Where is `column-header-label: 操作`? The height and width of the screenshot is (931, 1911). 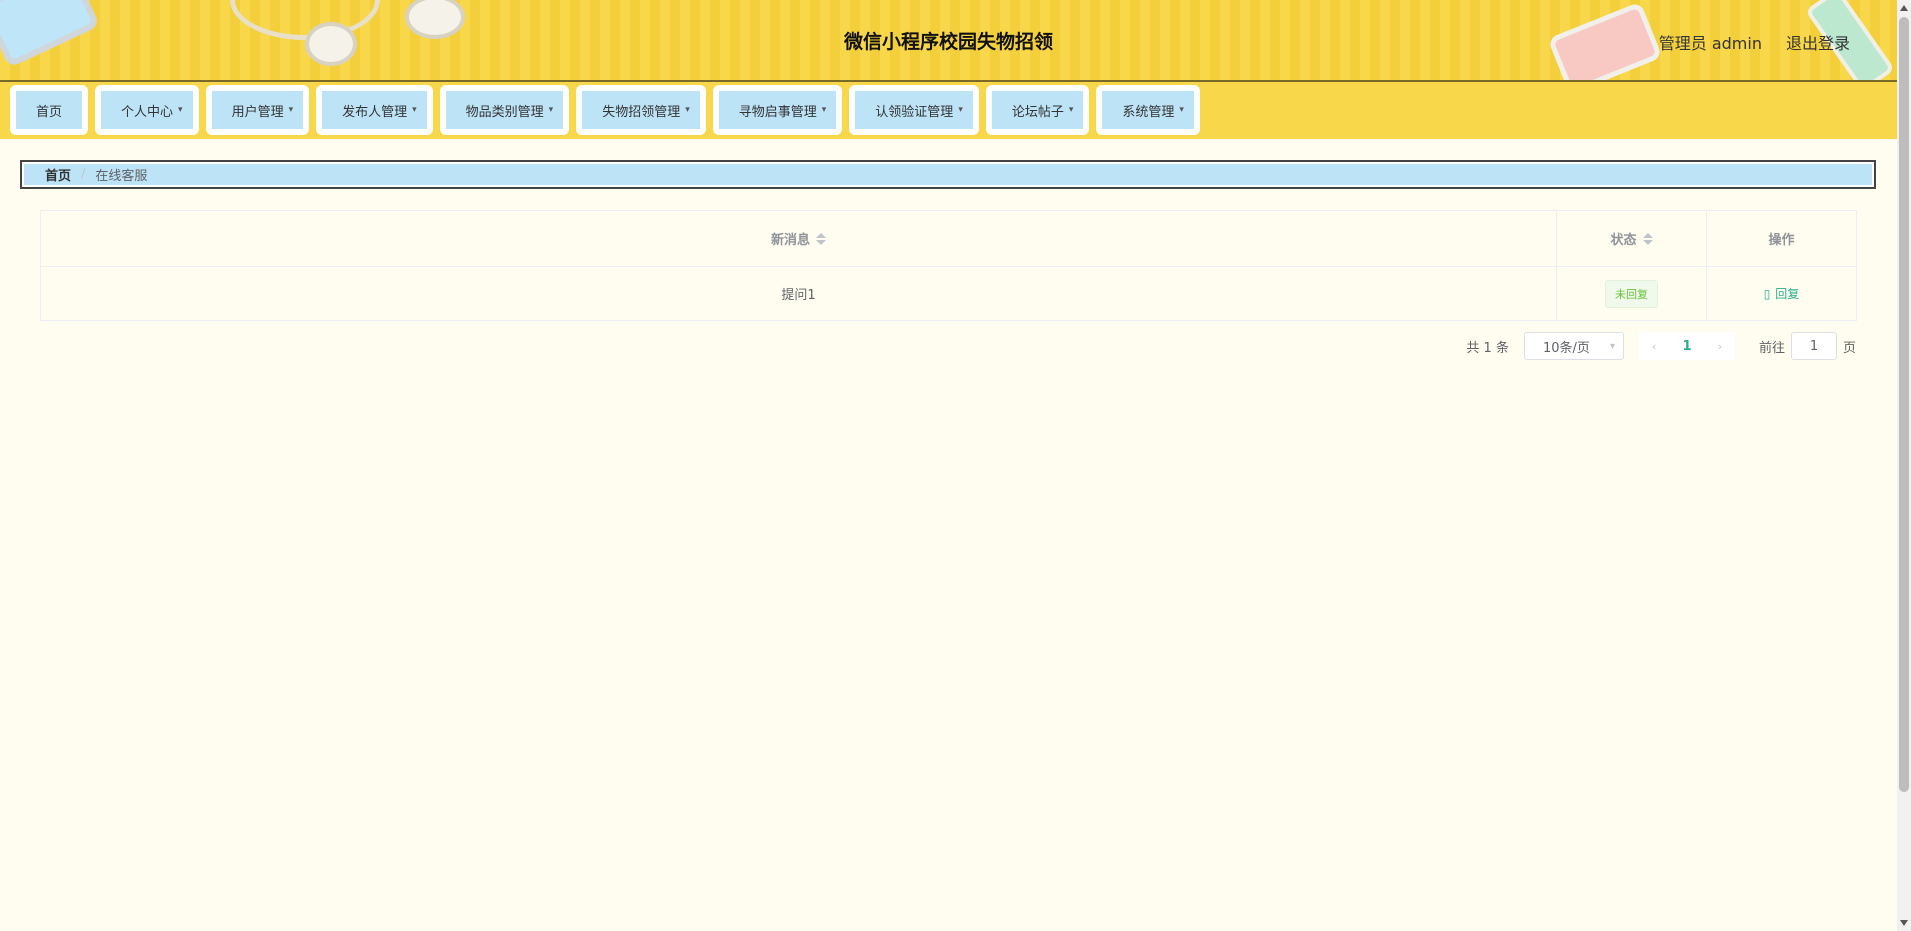 column-header-label: 操作 is located at coordinates (1781, 240).